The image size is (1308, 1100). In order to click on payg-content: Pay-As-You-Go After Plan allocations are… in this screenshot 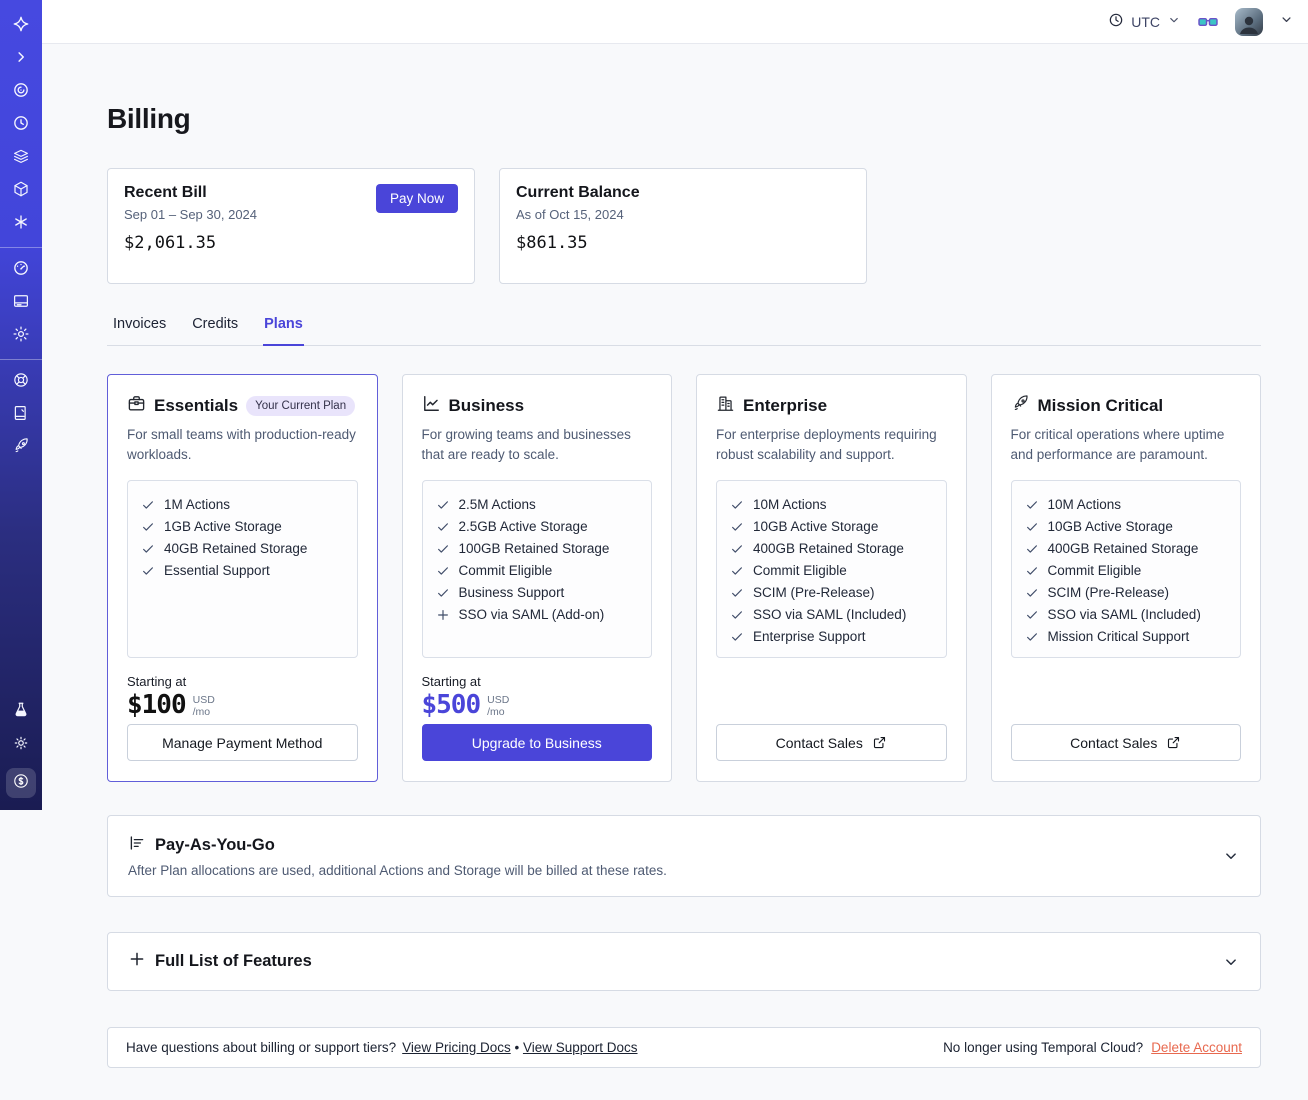, I will do `click(675, 856)`.